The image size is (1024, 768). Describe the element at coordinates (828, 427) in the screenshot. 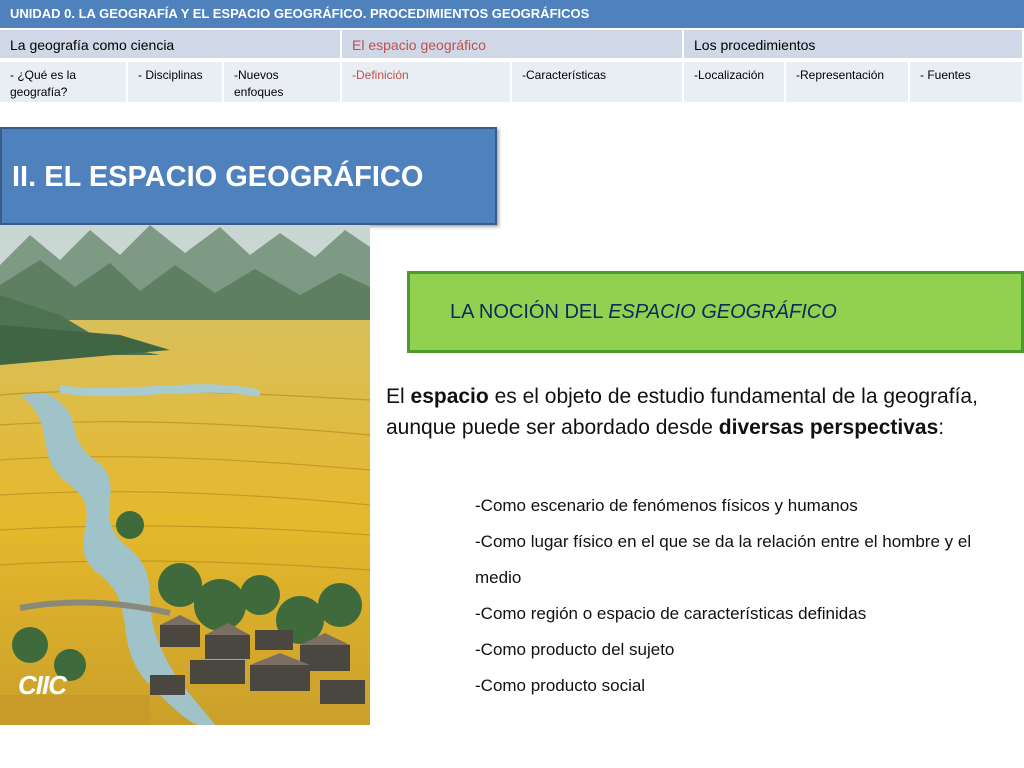

I see `intro-bold-perspectivas: diversas perspectivas` at that location.